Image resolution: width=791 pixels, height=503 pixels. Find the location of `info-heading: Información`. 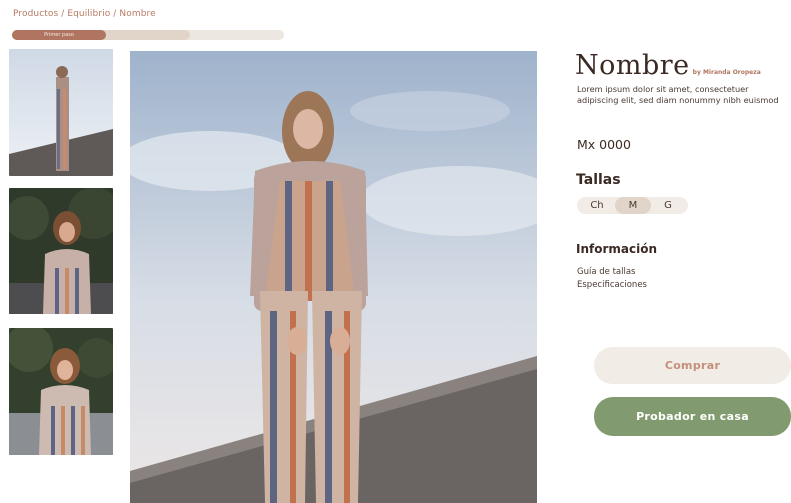

info-heading: Información is located at coordinates (617, 249).